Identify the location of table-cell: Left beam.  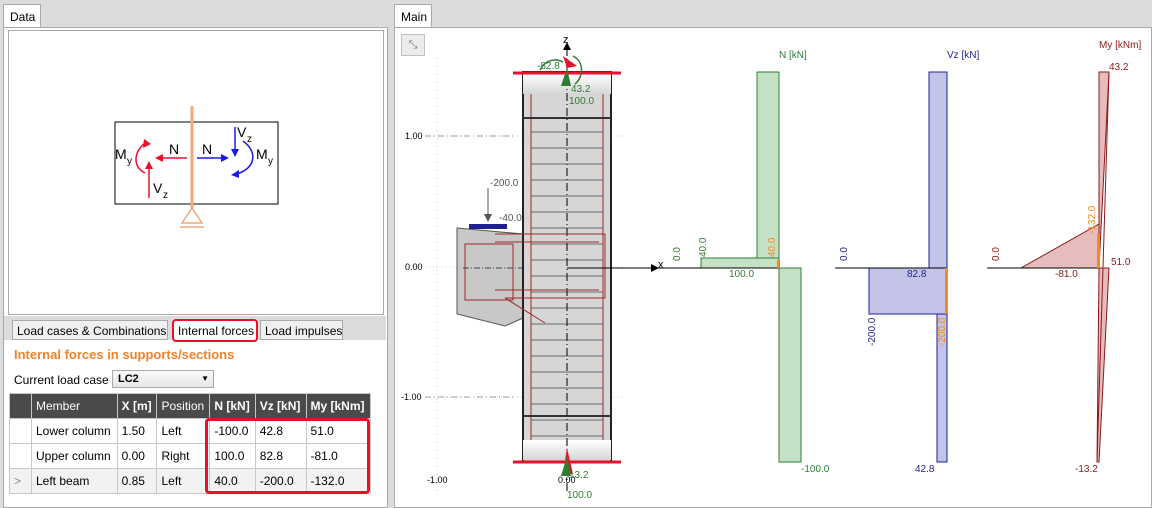
(74, 481).